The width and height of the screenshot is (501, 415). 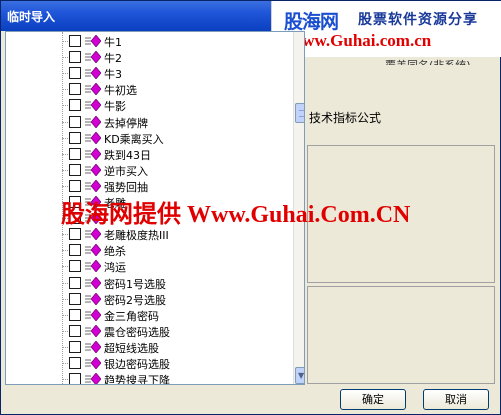 What do you see at coordinates (134, 139) in the screenshot?
I see `tree-item-label: KD乘离买入` at bounding box center [134, 139].